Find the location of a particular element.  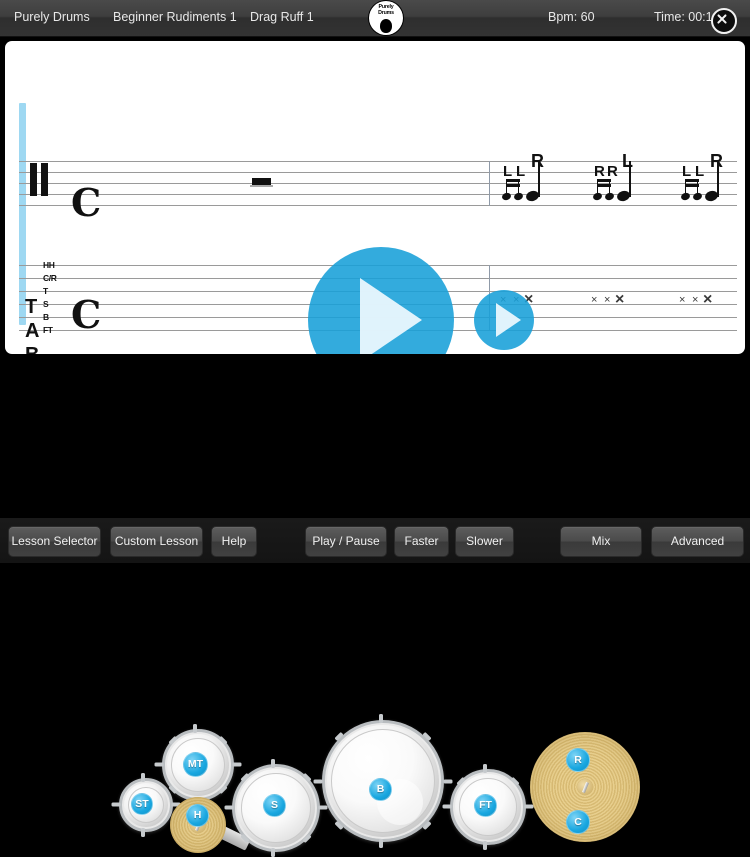

pad-hi-hat: H is located at coordinates (197, 815).